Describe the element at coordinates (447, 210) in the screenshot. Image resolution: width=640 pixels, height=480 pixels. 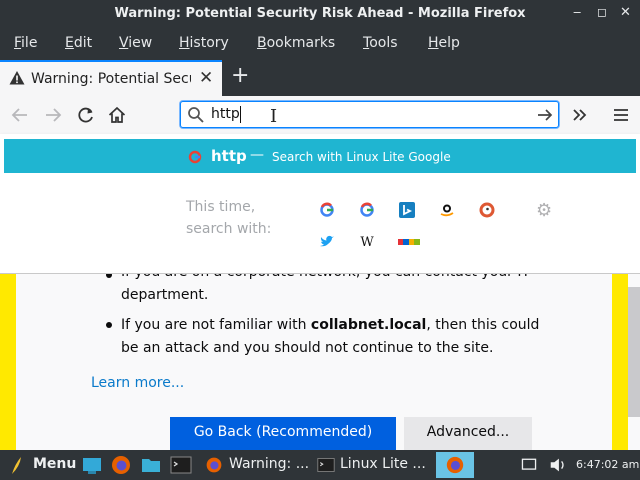
I see `amazon-engine-icon` at that location.